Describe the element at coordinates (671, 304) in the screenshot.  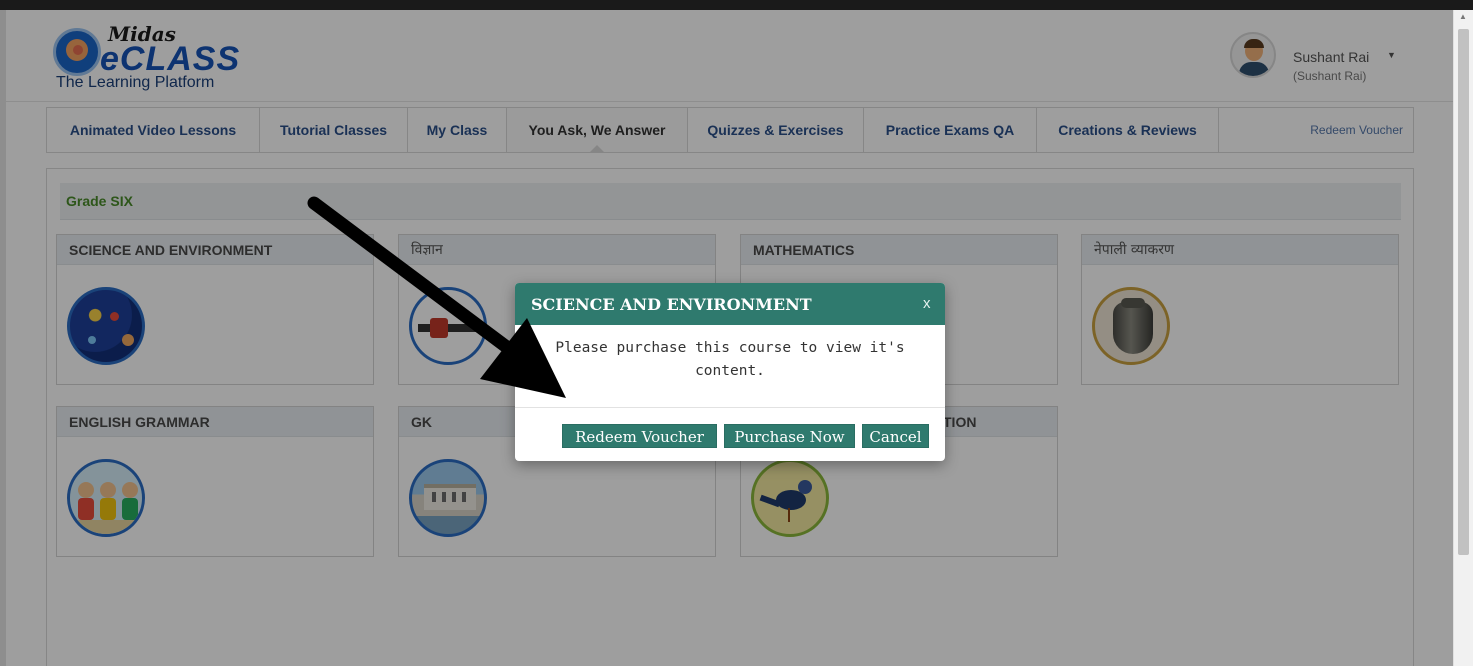
I see `modal-title: SCIENCE AND ENVIRONMENT` at that location.